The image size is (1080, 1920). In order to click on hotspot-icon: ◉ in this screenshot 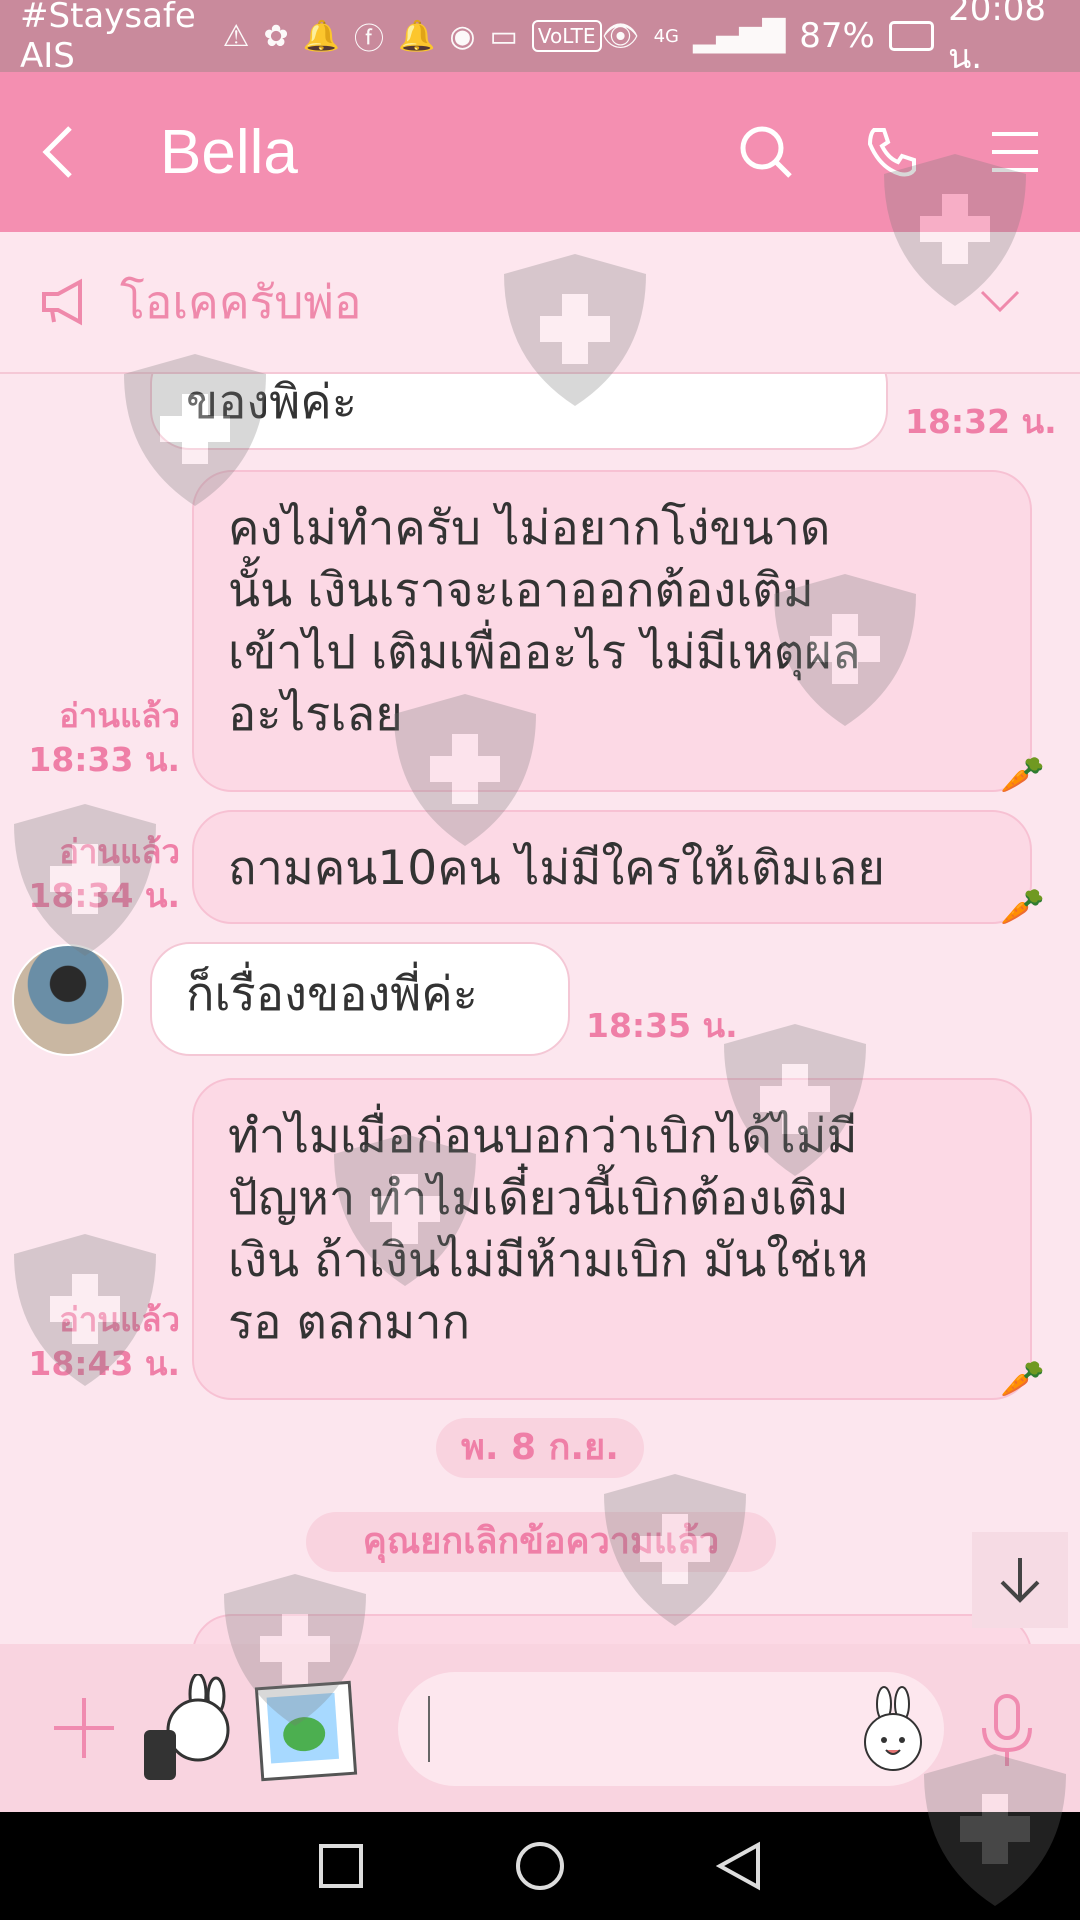, I will do `click(462, 36)`.